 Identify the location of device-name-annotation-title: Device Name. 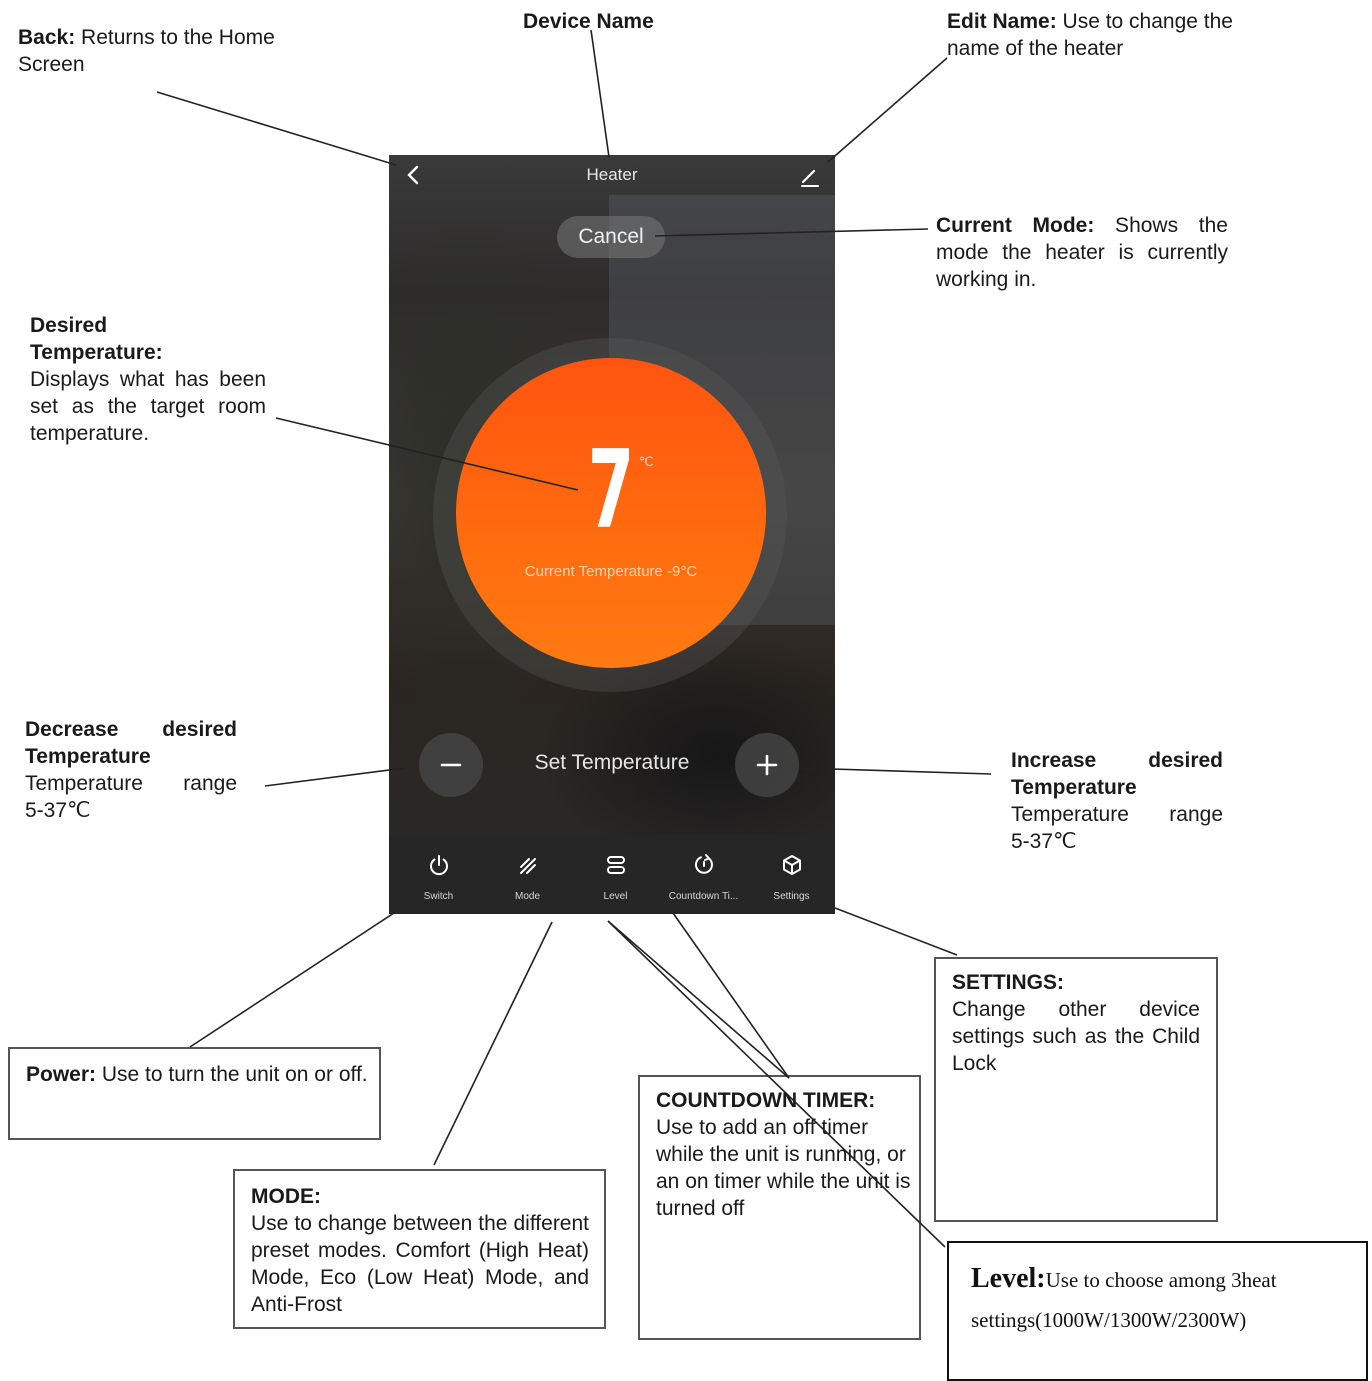
(588, 21).